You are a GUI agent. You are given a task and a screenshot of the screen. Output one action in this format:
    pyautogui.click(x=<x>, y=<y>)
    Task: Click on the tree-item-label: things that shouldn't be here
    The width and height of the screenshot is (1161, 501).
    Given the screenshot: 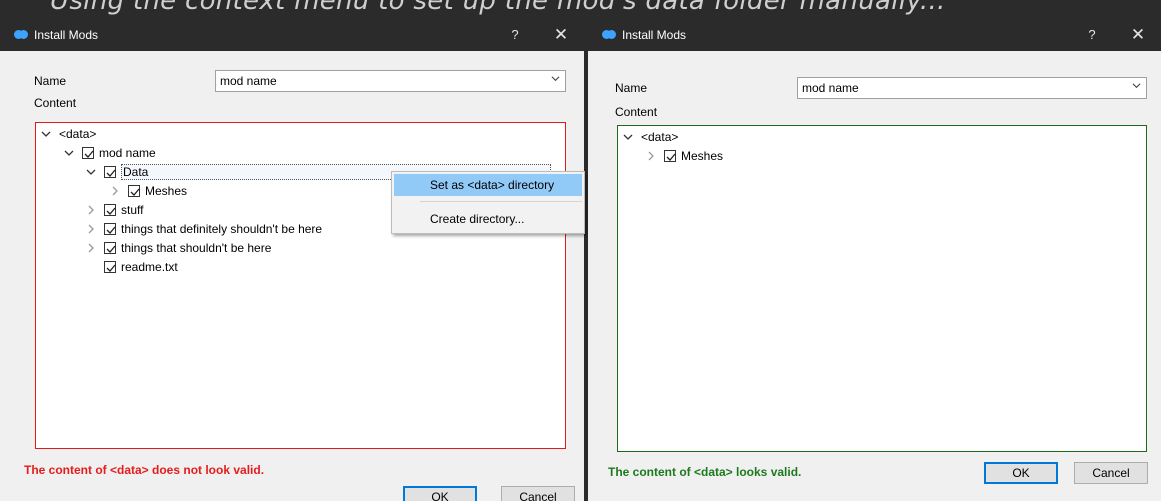 What is the action you would take?
    pyautogui.click(x=196, y=247)
    